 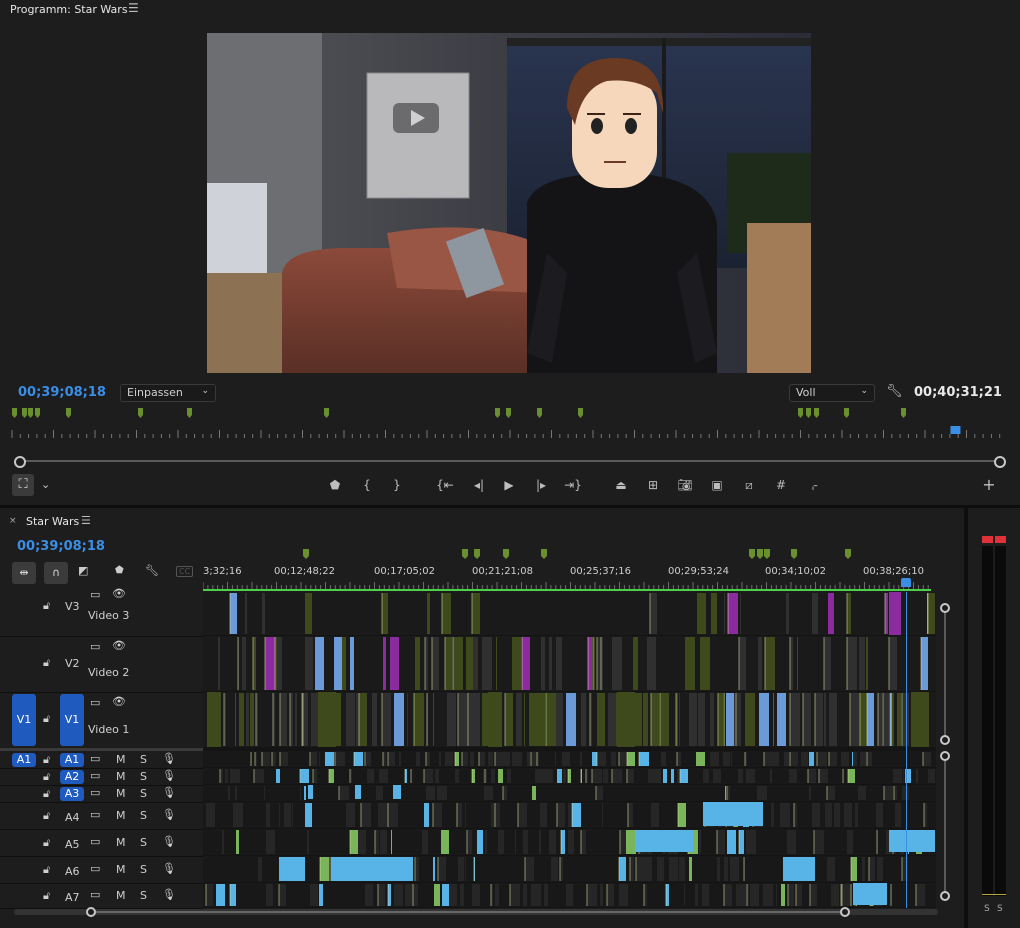 I want to click on track-target-a1: A1, so click(x=72, y=759).